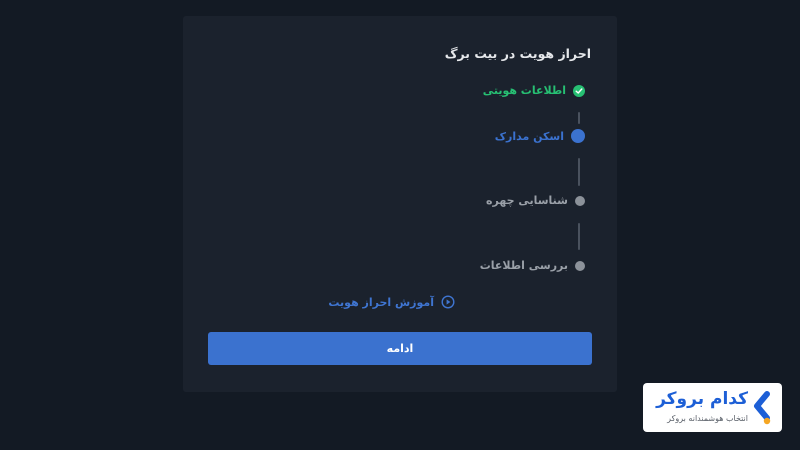 The width and height of the screenshot is (800, 450). Describe the element at coordinates (579, 90) in the screenshot. I see `check-circle-icon` at that location.